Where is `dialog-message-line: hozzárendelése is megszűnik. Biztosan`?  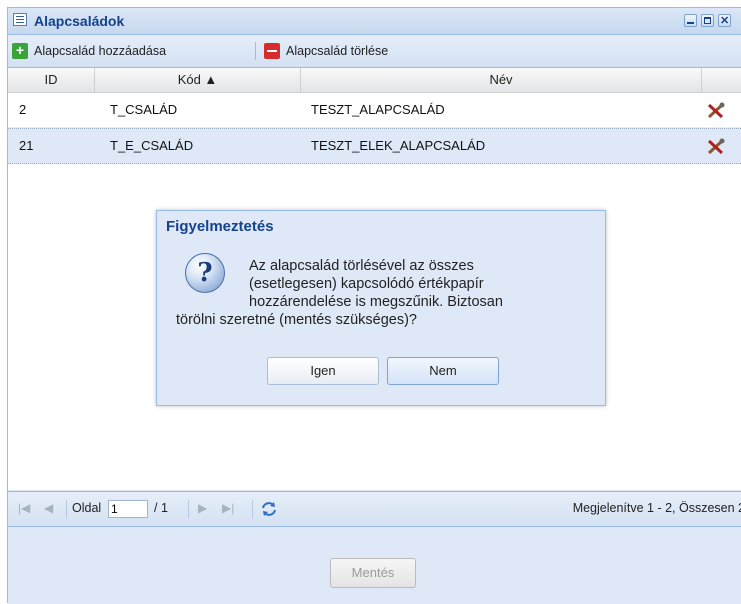
dialog-message-line: hozzárendelése is megszűnik. Biztosan is located at coordinates (376, 302).